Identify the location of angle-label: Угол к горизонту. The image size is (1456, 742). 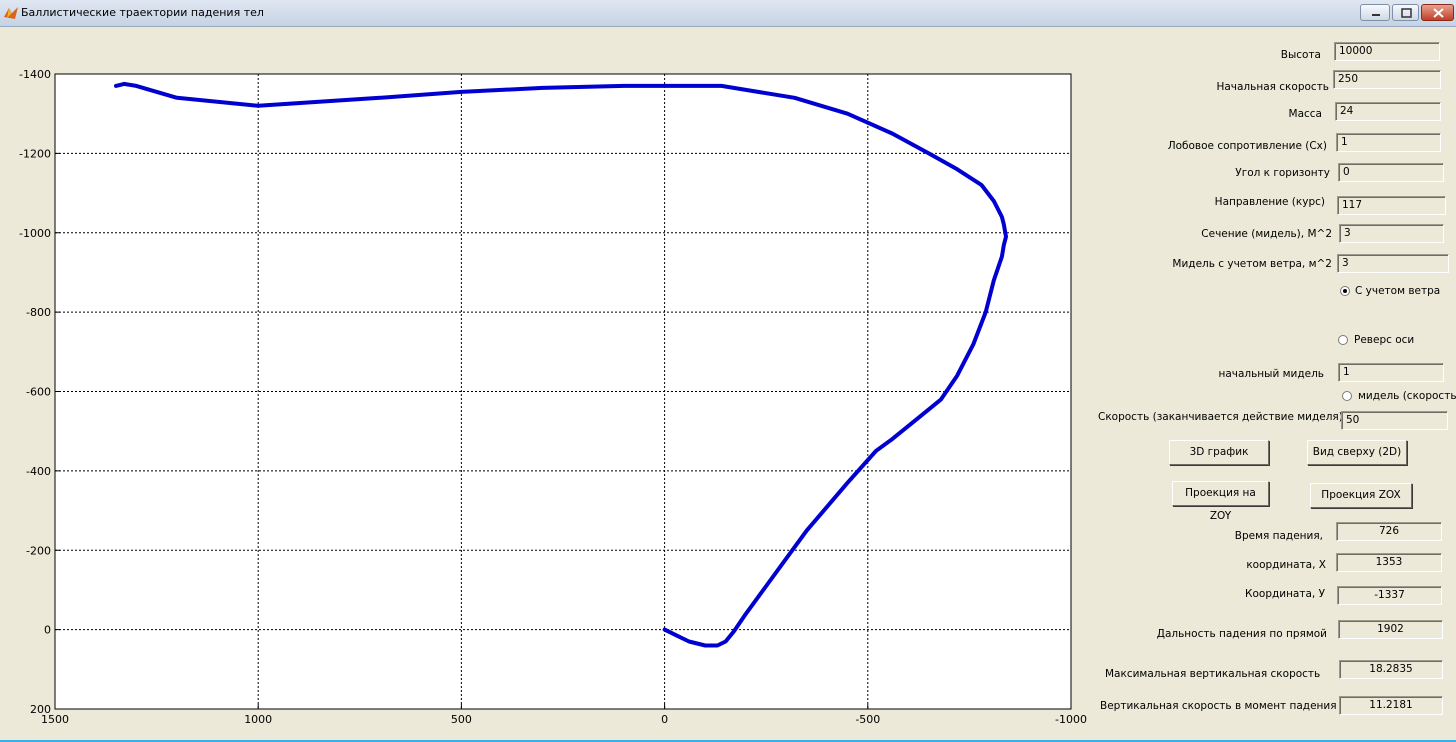
(1282, 173).